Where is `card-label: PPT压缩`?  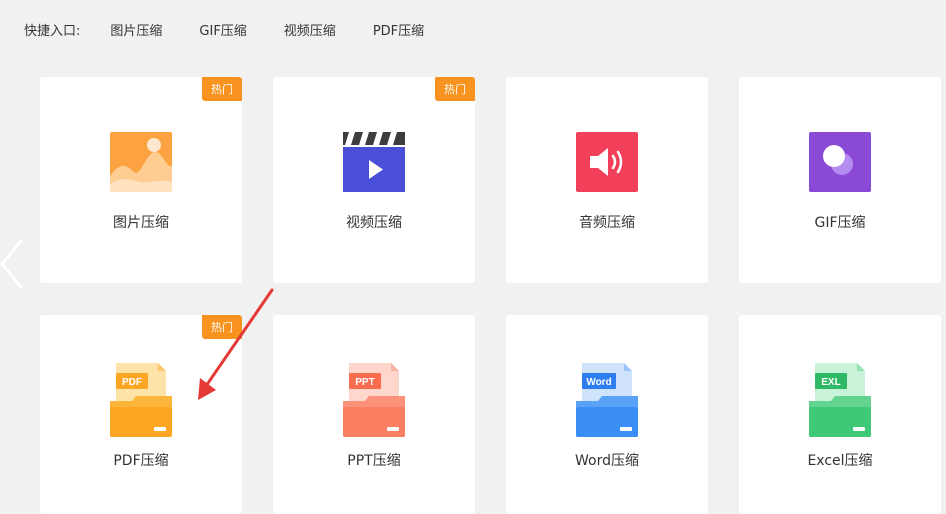
card-label: PPT压缩 is located at coordinates (374, 461).